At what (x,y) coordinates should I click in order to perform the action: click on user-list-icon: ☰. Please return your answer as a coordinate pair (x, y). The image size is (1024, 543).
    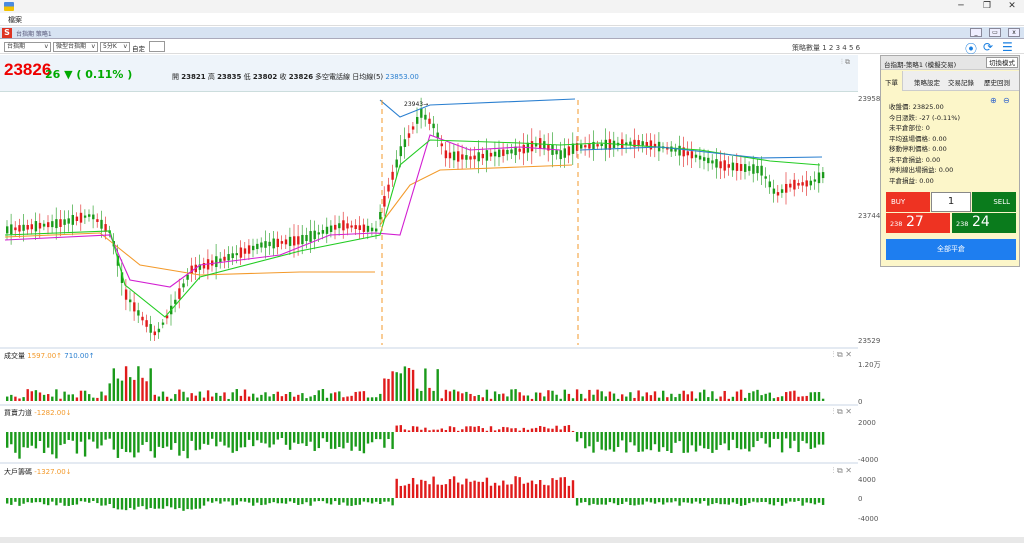
    Looking at the image, I should click on (1007, 47).